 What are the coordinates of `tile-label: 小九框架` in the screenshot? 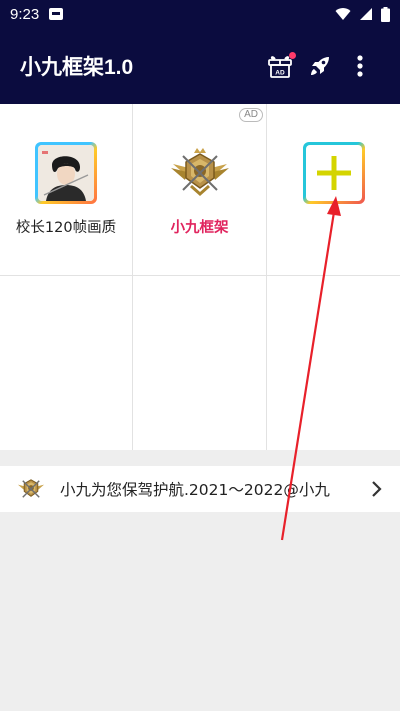 It's located at (199, 228).